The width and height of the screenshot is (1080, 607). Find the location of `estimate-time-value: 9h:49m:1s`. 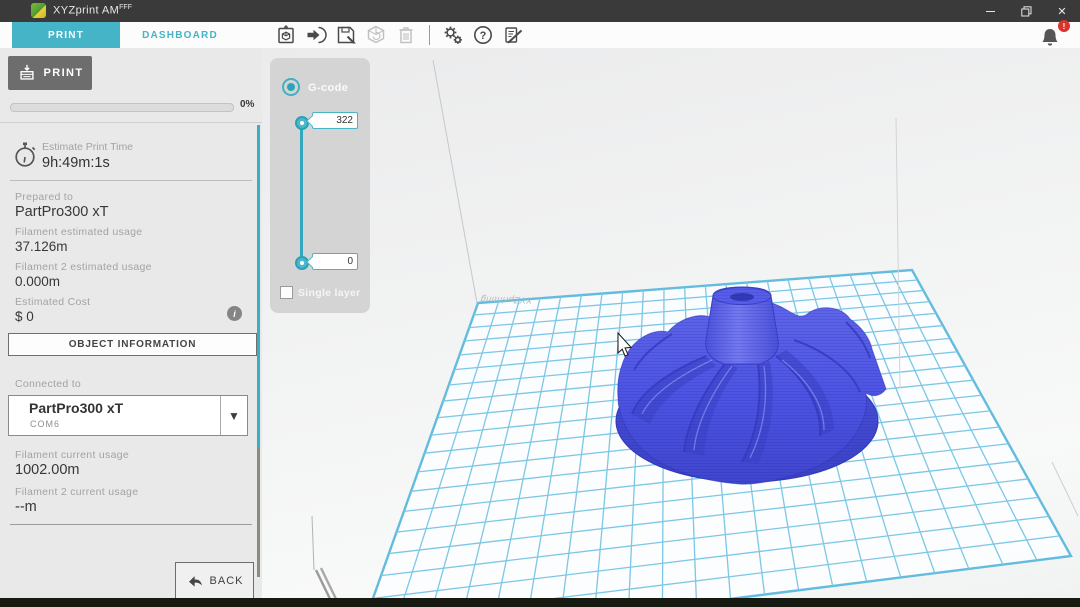

estimate-time-value: 9h:49m:1s is located at coordinates (76, 163).